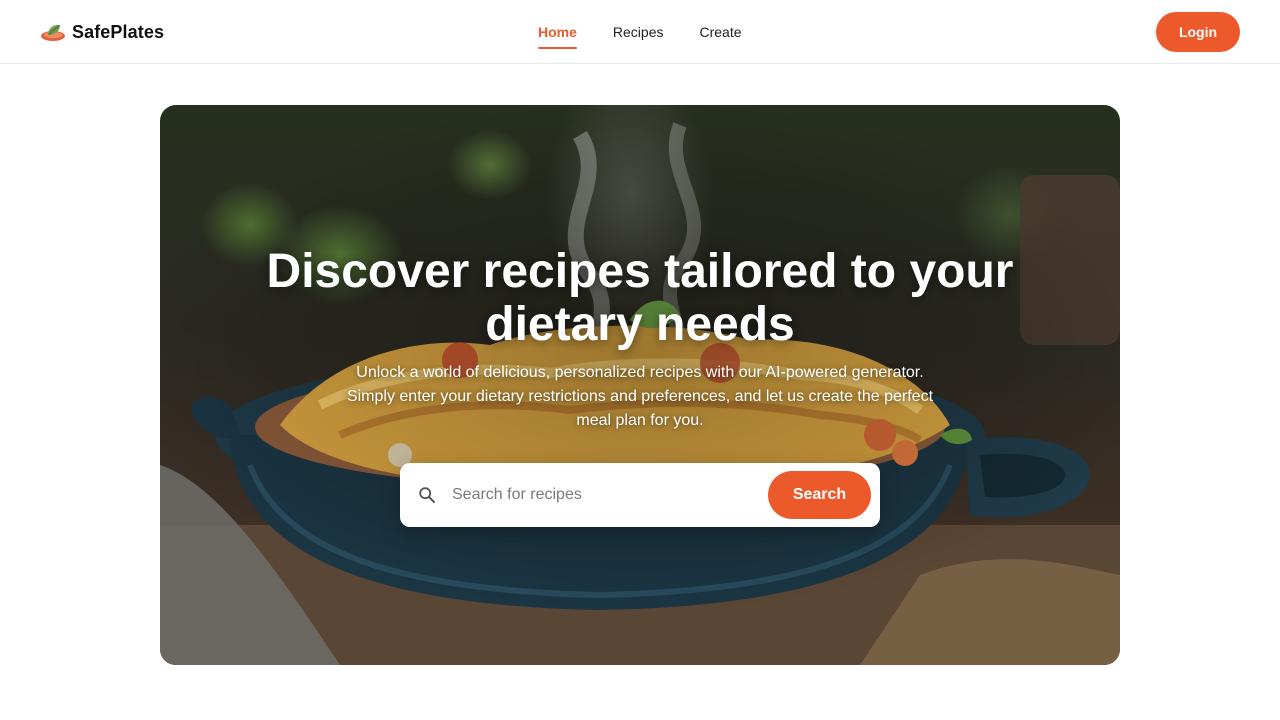 The width and height of the screenshot is (1280, 720). I want to click on brand: SafePlates, so click(102, 32).